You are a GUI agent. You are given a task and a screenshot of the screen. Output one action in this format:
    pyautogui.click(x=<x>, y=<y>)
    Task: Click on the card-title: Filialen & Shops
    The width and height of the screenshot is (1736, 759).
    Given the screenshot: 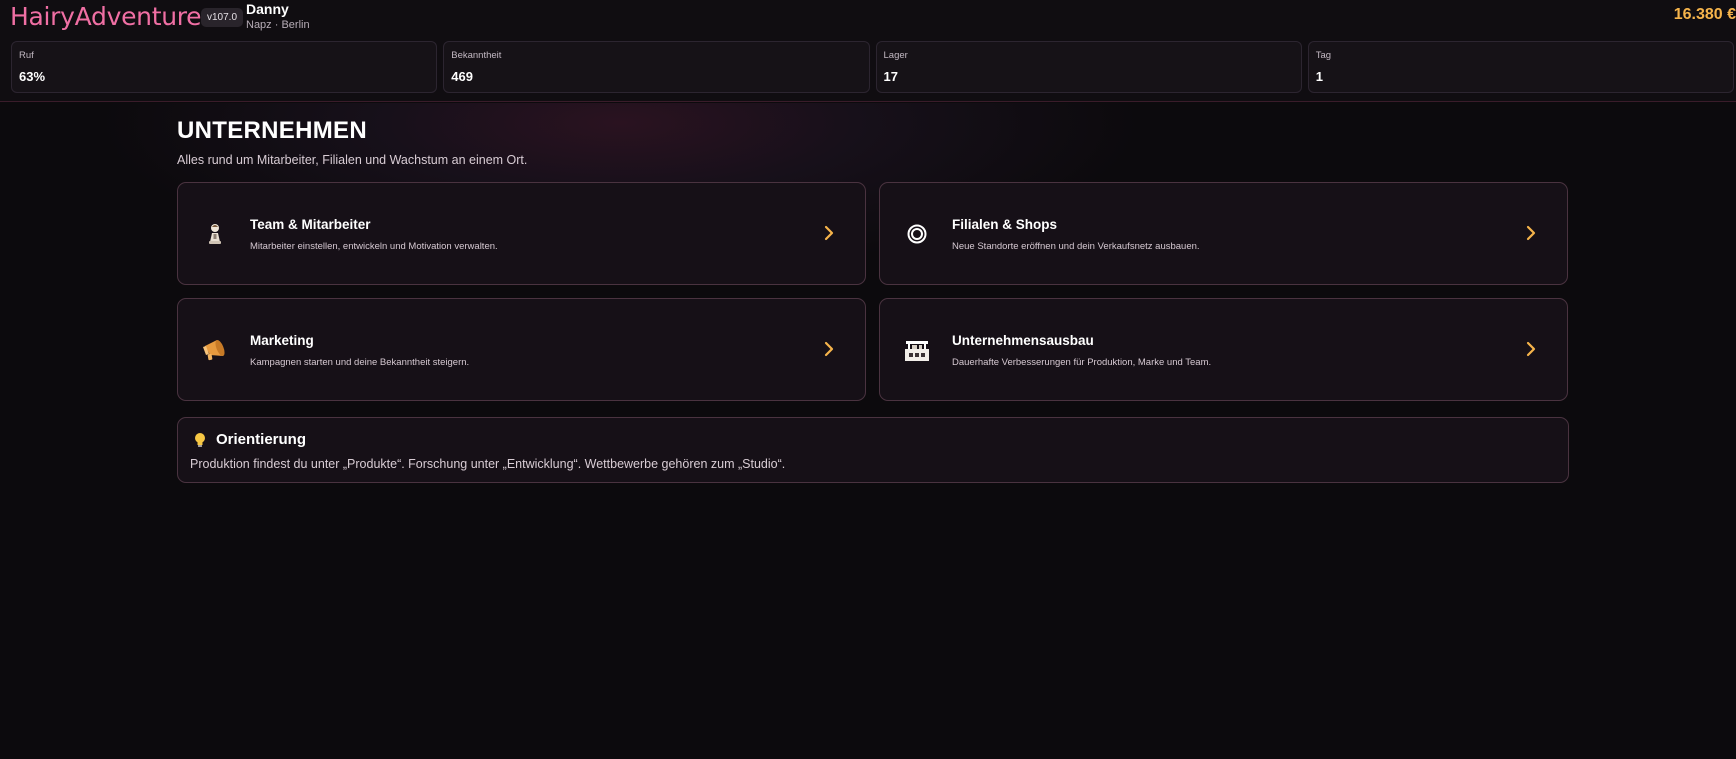 What is the action you would take?
    pyautogui.click(x=1005, y=224)
    